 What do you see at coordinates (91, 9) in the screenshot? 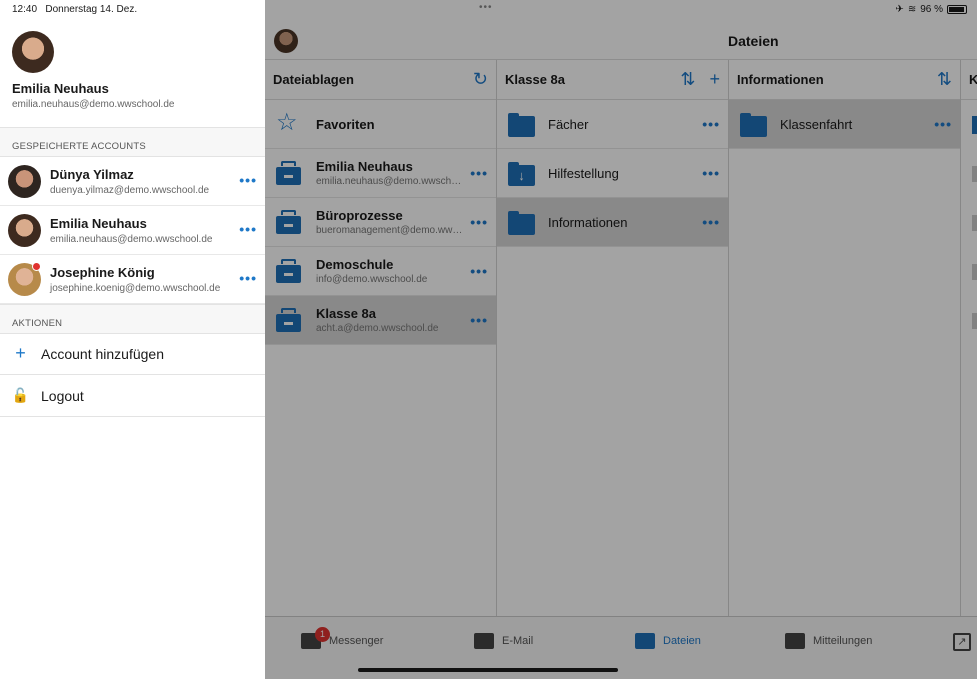
I see `date: Donnerstag 14. Dez.` at bounding box center [91, 9].